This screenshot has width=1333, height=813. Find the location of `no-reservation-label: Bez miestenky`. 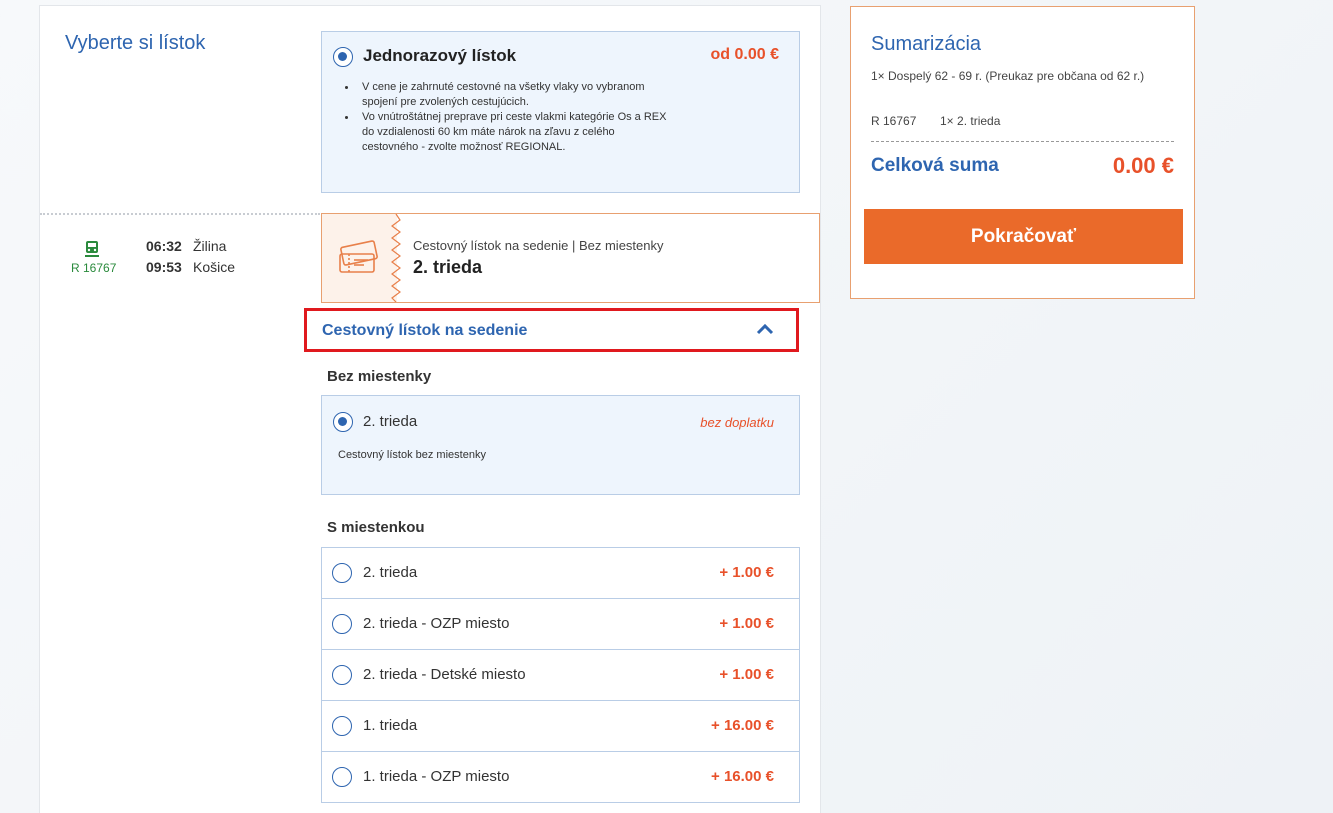

no-reservation-label: Bez miestenky is located at coordinates (379, 376).